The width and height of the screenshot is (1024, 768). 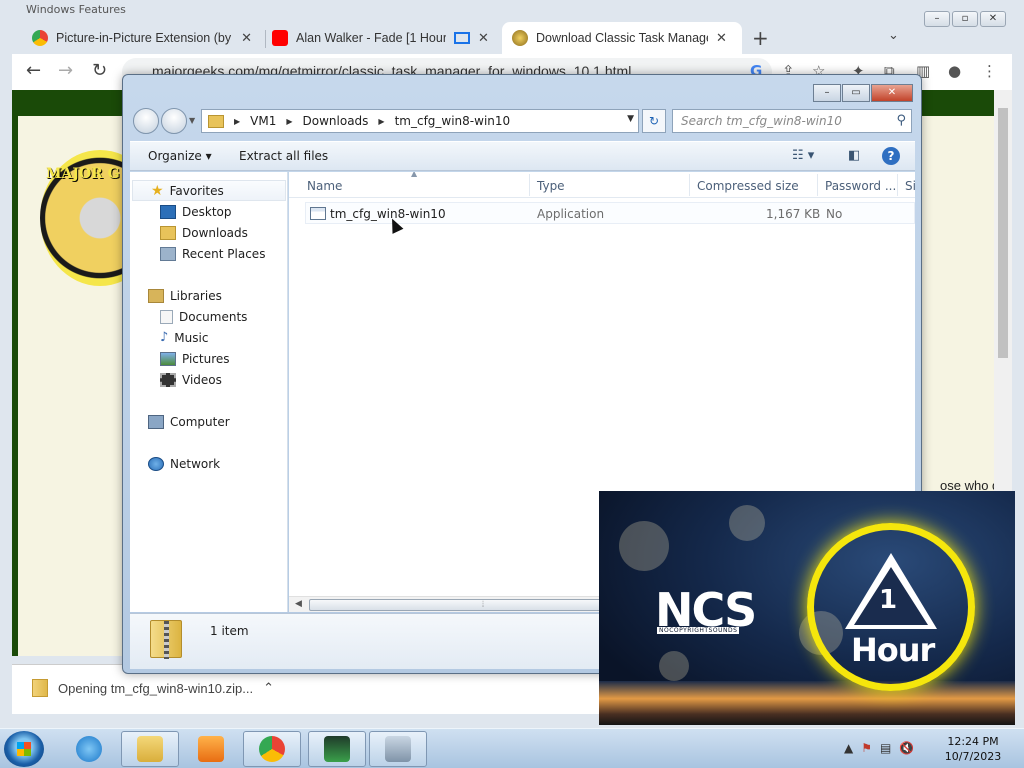 What do you see at coordinates (827, 93) in the screenshot?
I see `explorer-minimize-button: –` at bounding box center [827, 93].